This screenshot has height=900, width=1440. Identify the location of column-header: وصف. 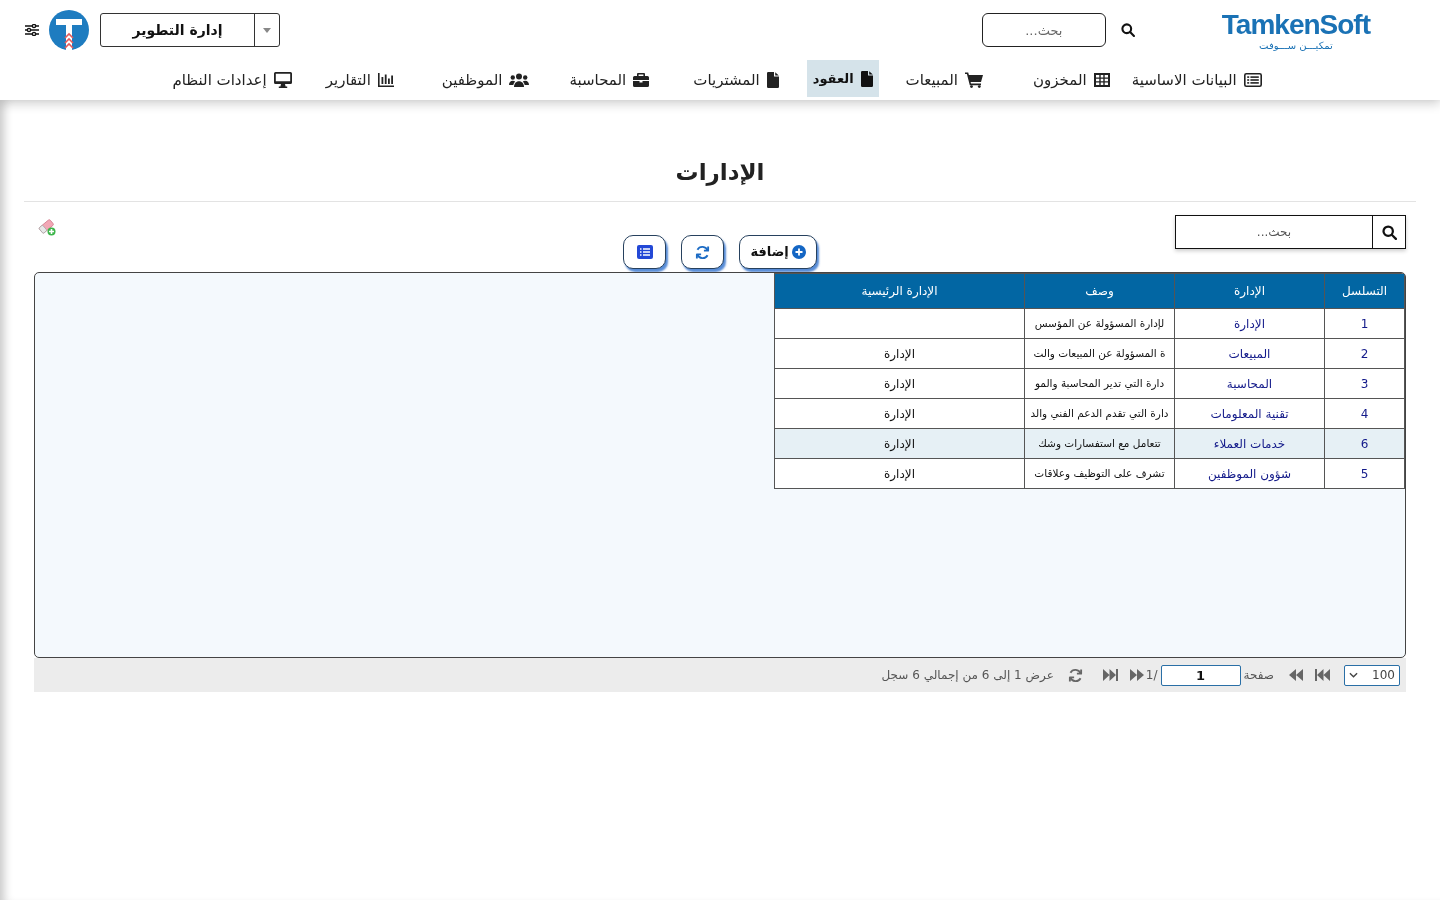
(1099, 291).